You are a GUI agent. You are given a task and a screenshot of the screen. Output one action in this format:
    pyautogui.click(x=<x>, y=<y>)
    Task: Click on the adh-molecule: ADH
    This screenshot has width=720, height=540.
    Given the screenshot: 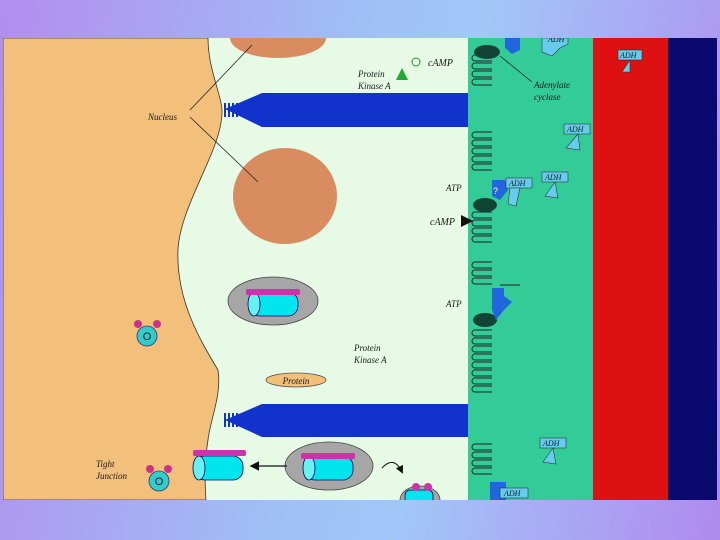 What is the action you would take?
    pyautogui.click(x=514, y=493)
    